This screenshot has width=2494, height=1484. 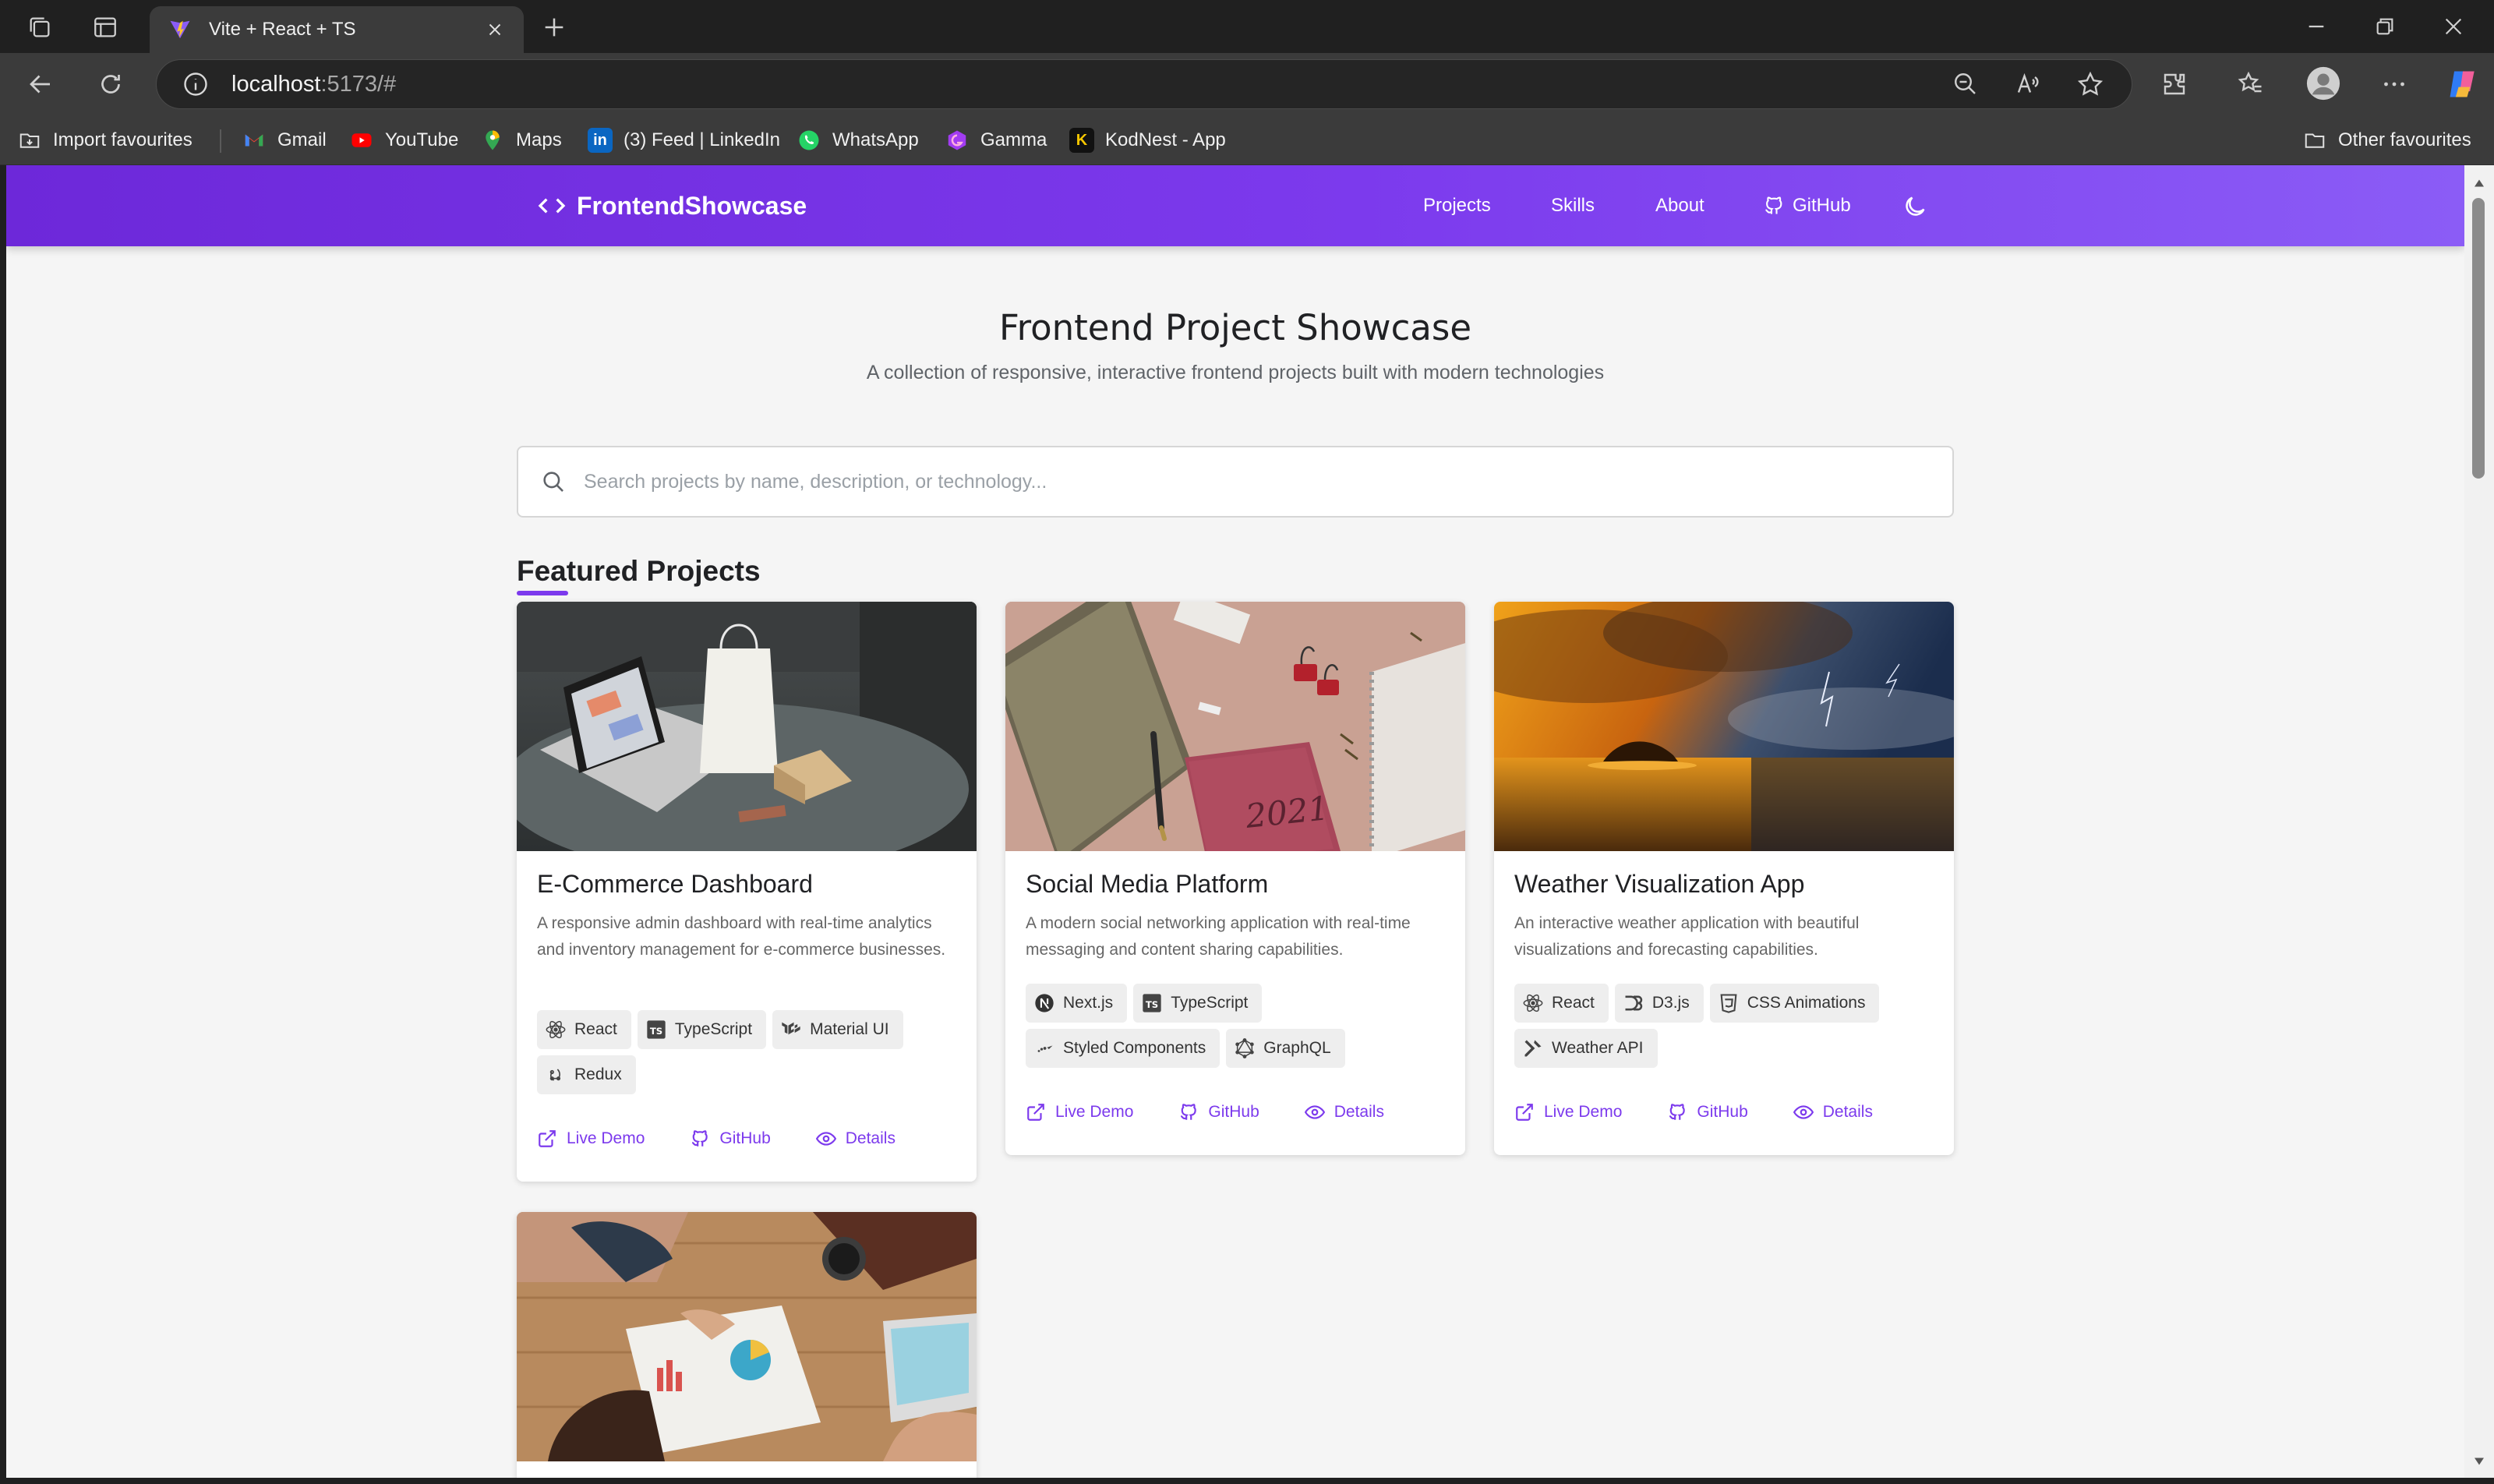 What do you see at coordinates (105, 27) in the screenshot?
I see `tab-actions-icon` at bounding box center [105, 27].